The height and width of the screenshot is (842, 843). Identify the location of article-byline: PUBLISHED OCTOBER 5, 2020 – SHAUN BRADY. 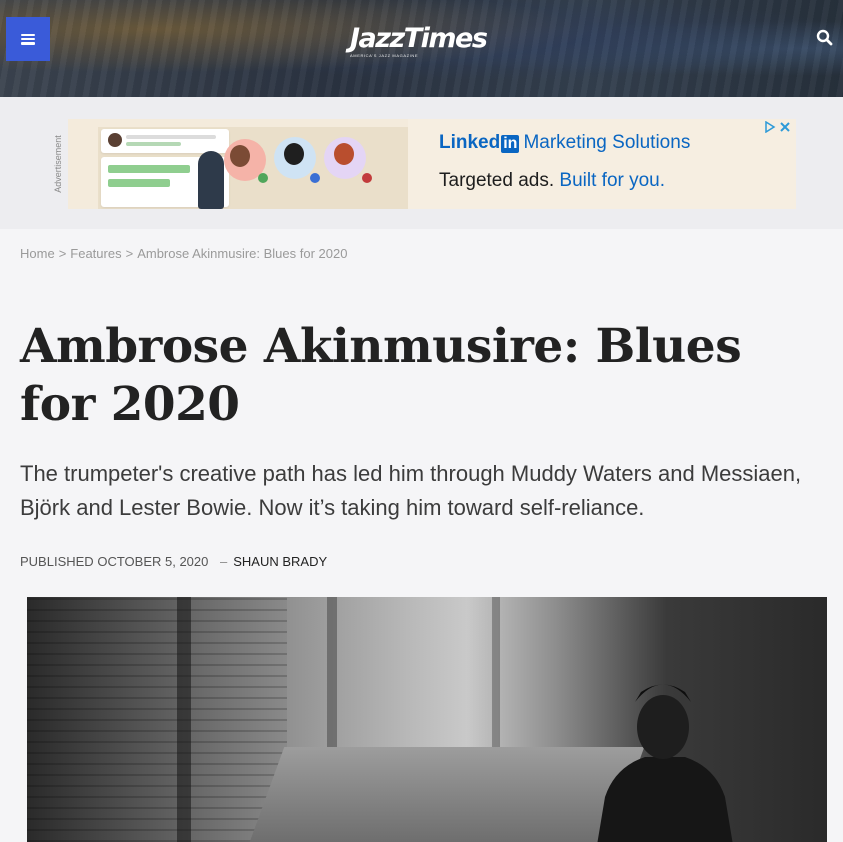
(174, 561).